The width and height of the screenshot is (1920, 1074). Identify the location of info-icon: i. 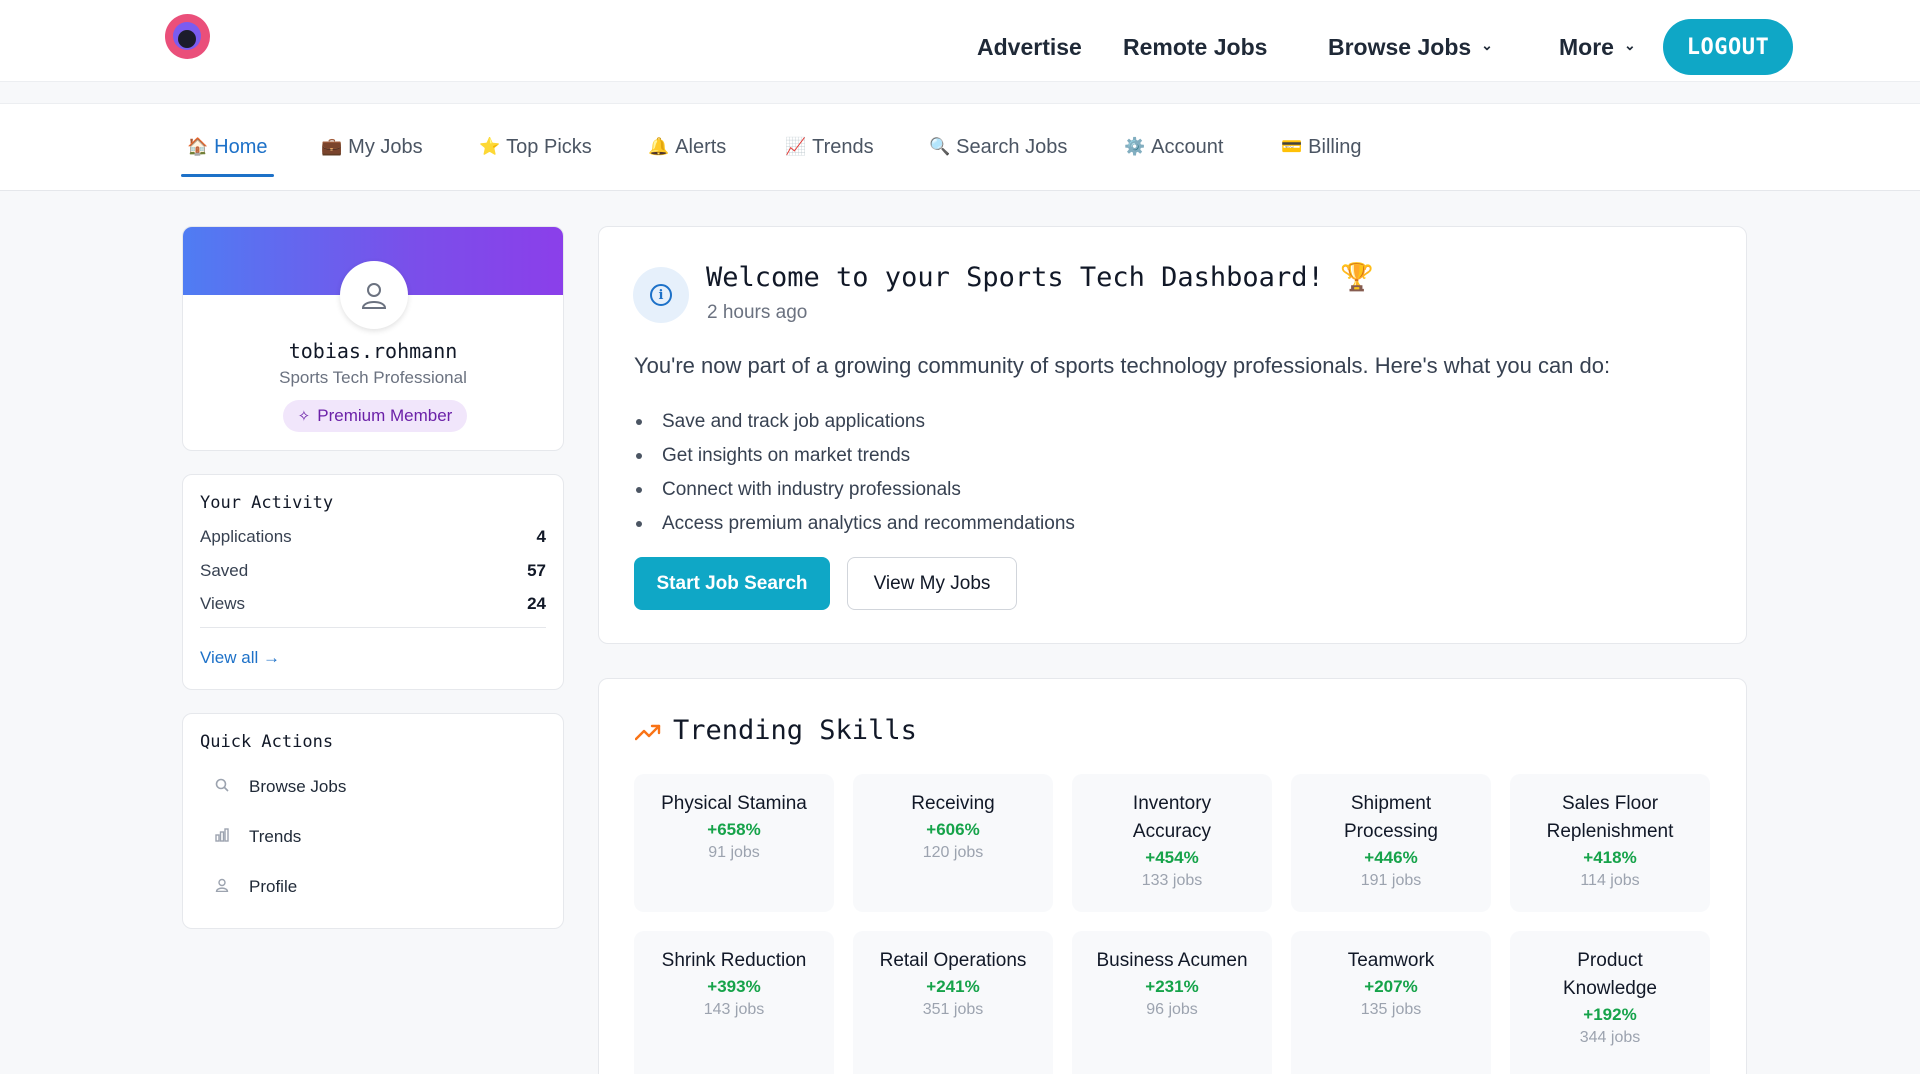
(661, 295).